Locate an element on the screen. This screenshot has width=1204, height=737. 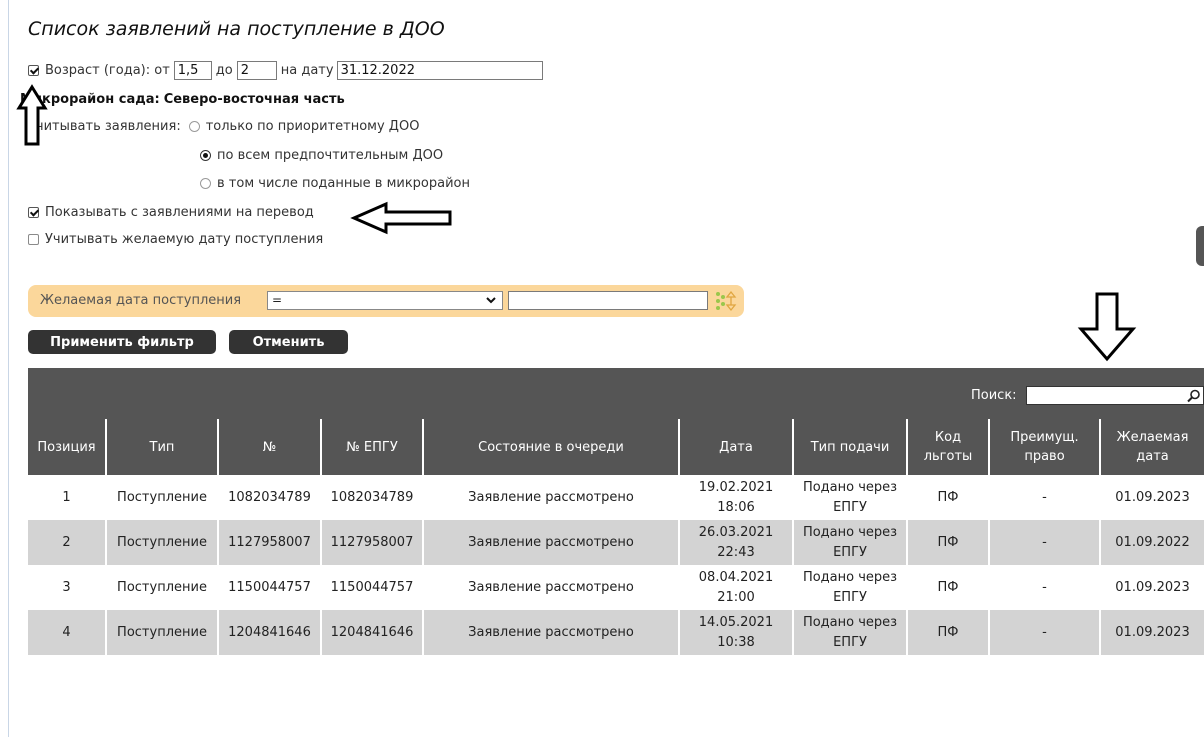
search-icon is located at coordinates (1193, 396).